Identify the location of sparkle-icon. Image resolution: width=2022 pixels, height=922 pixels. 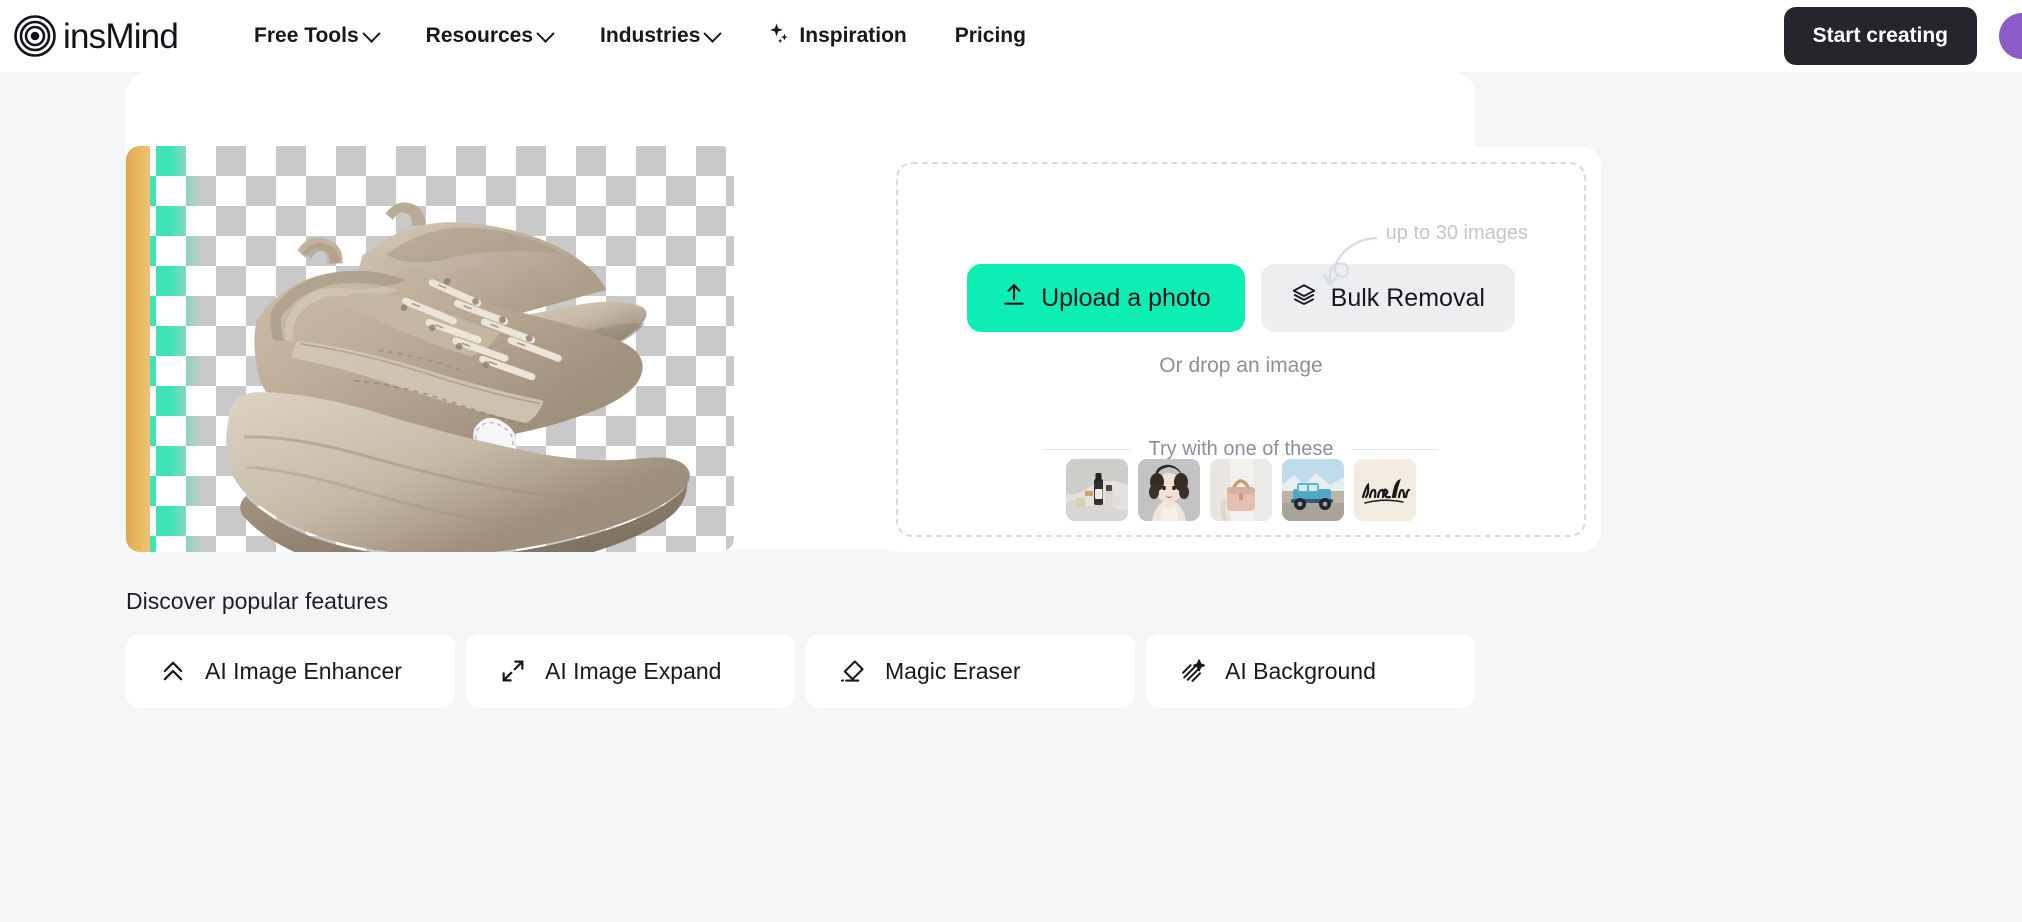
(780, 36).